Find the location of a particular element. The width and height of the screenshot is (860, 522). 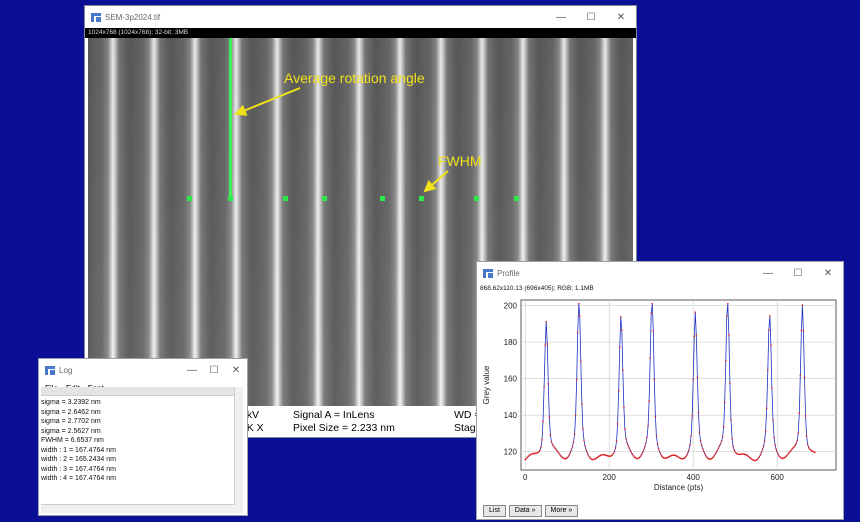

imagej-app-icon is located at coordinates (50, 370).